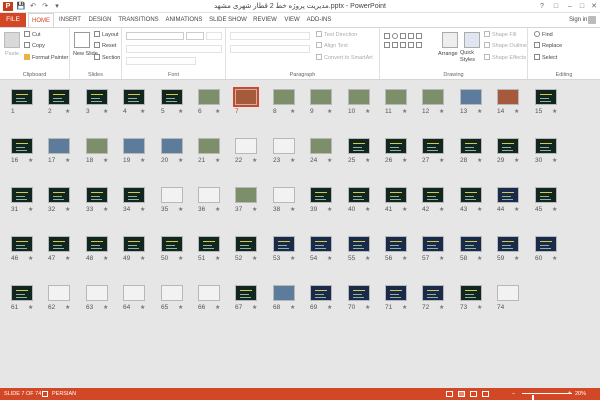  Describe the element at coordinates (411, 36) in the screenshot. I see `shape-arrow-icon` at that location.